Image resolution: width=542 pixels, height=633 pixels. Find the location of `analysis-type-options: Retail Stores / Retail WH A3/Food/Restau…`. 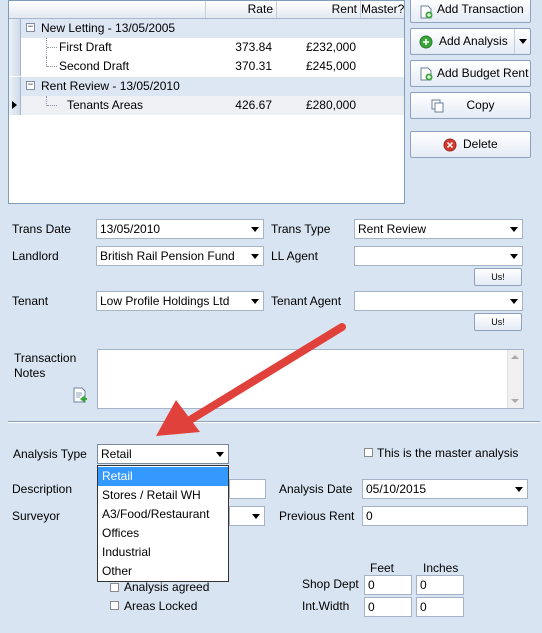

analysis-type-options: Retail Stores / Retail WH A3/Food/Restau… is located at coordinates (163, 523).